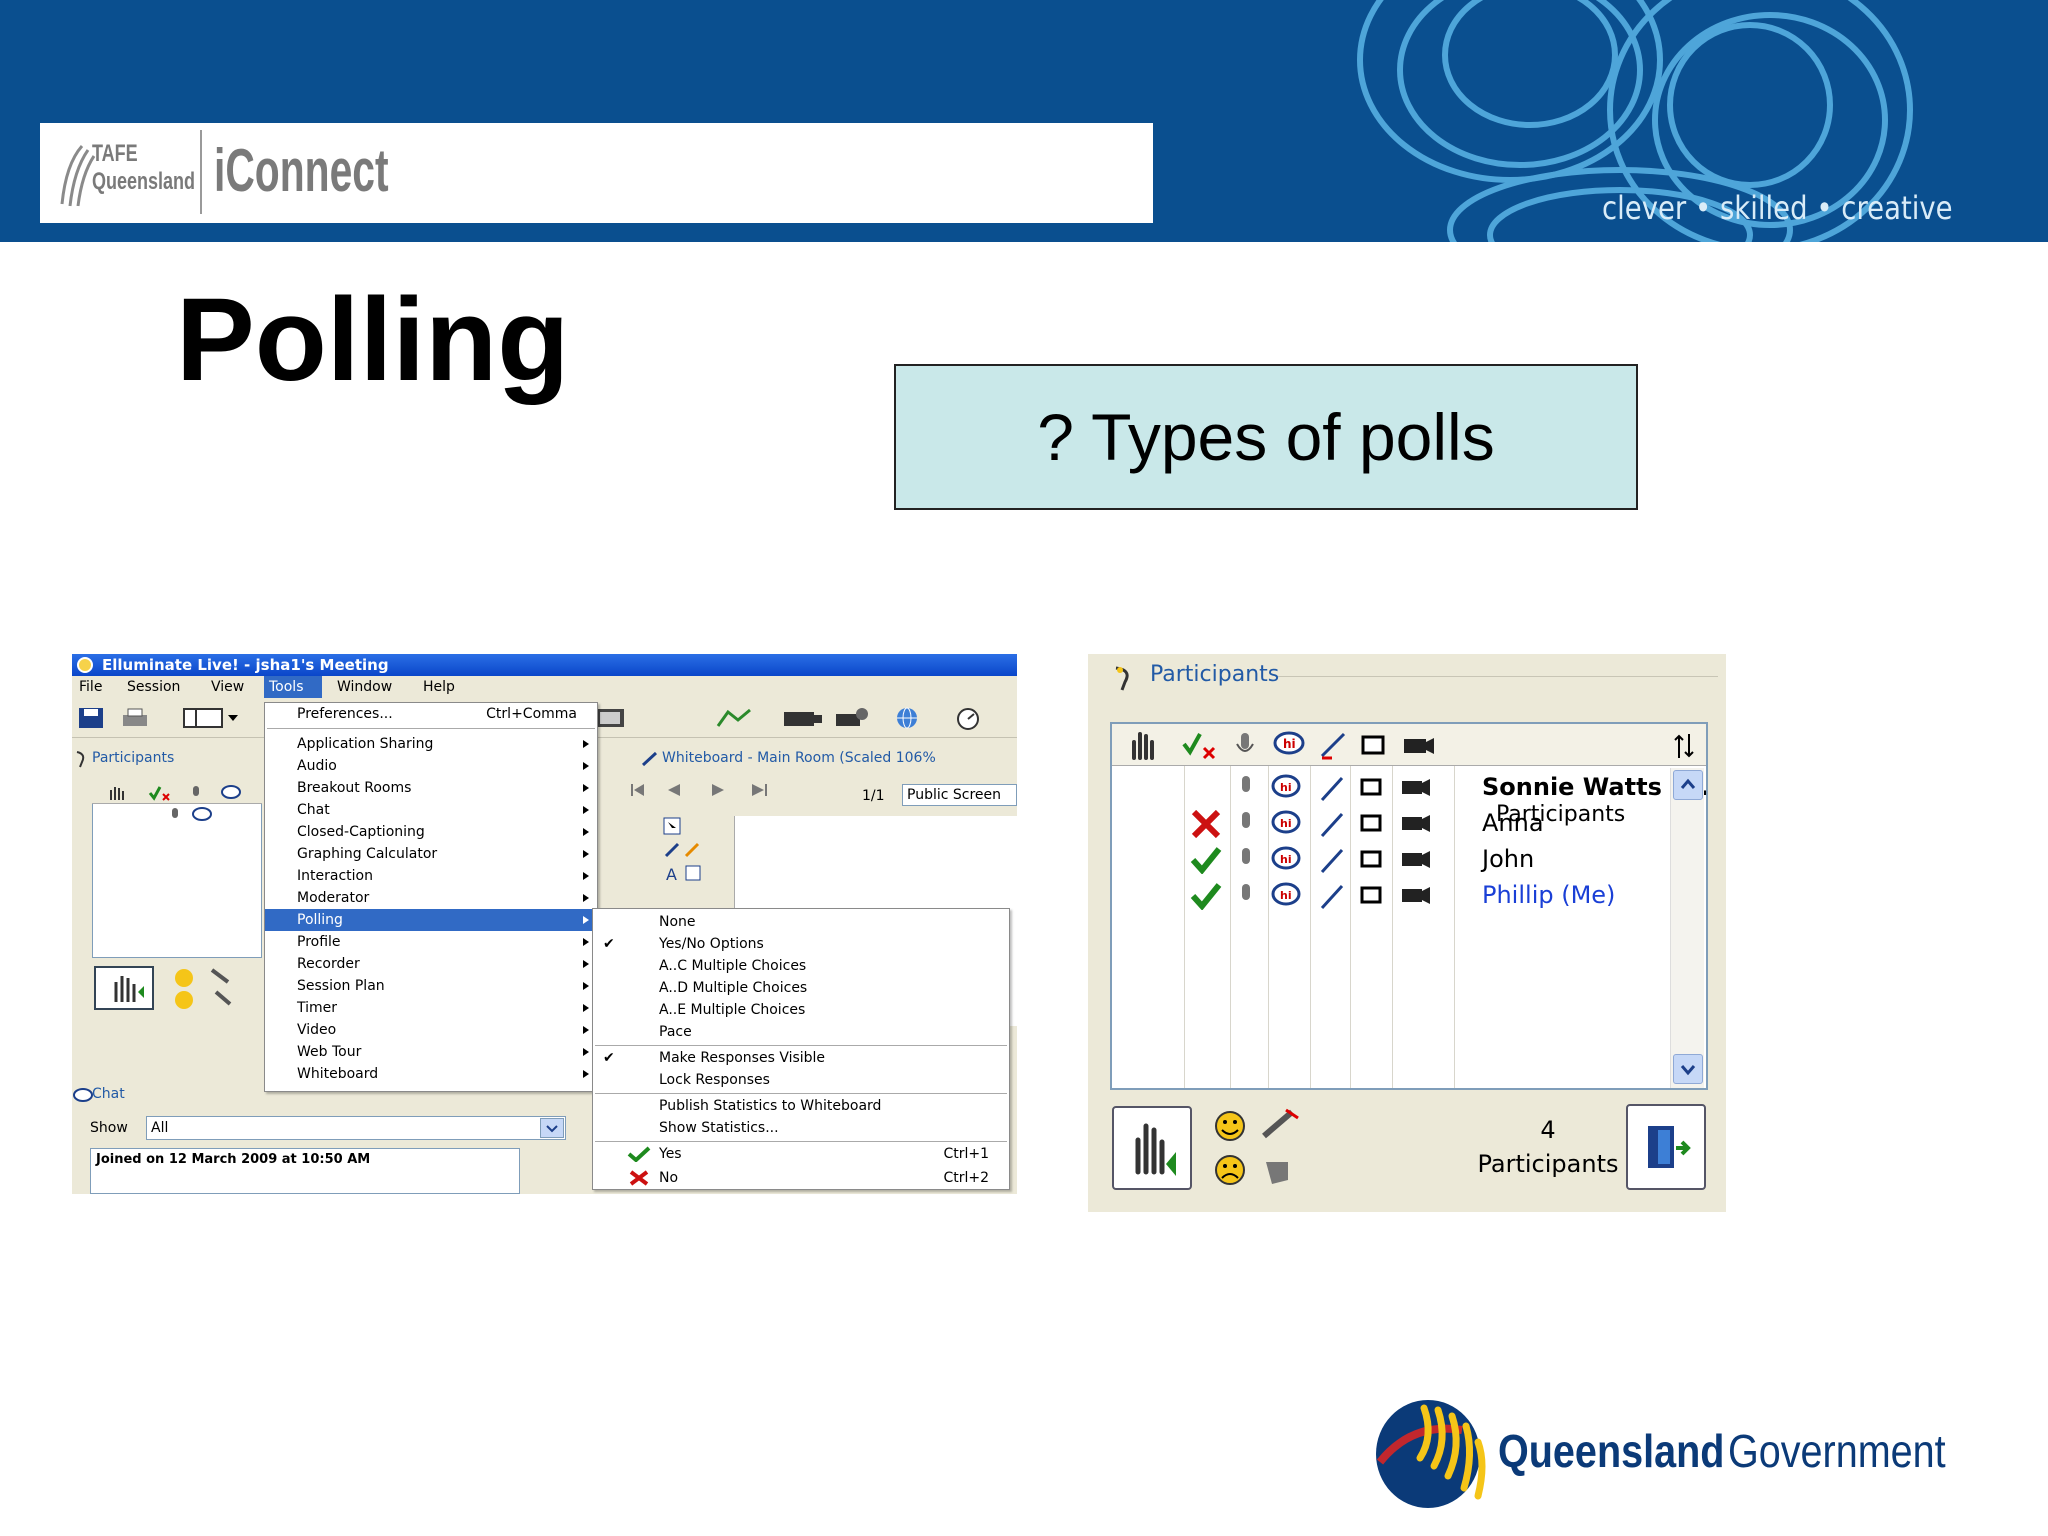  What do you see at coordinates (1215, 674) in the screenshot?
I see `participants-panel-header: Participants` at bounding box center [1215, 674].